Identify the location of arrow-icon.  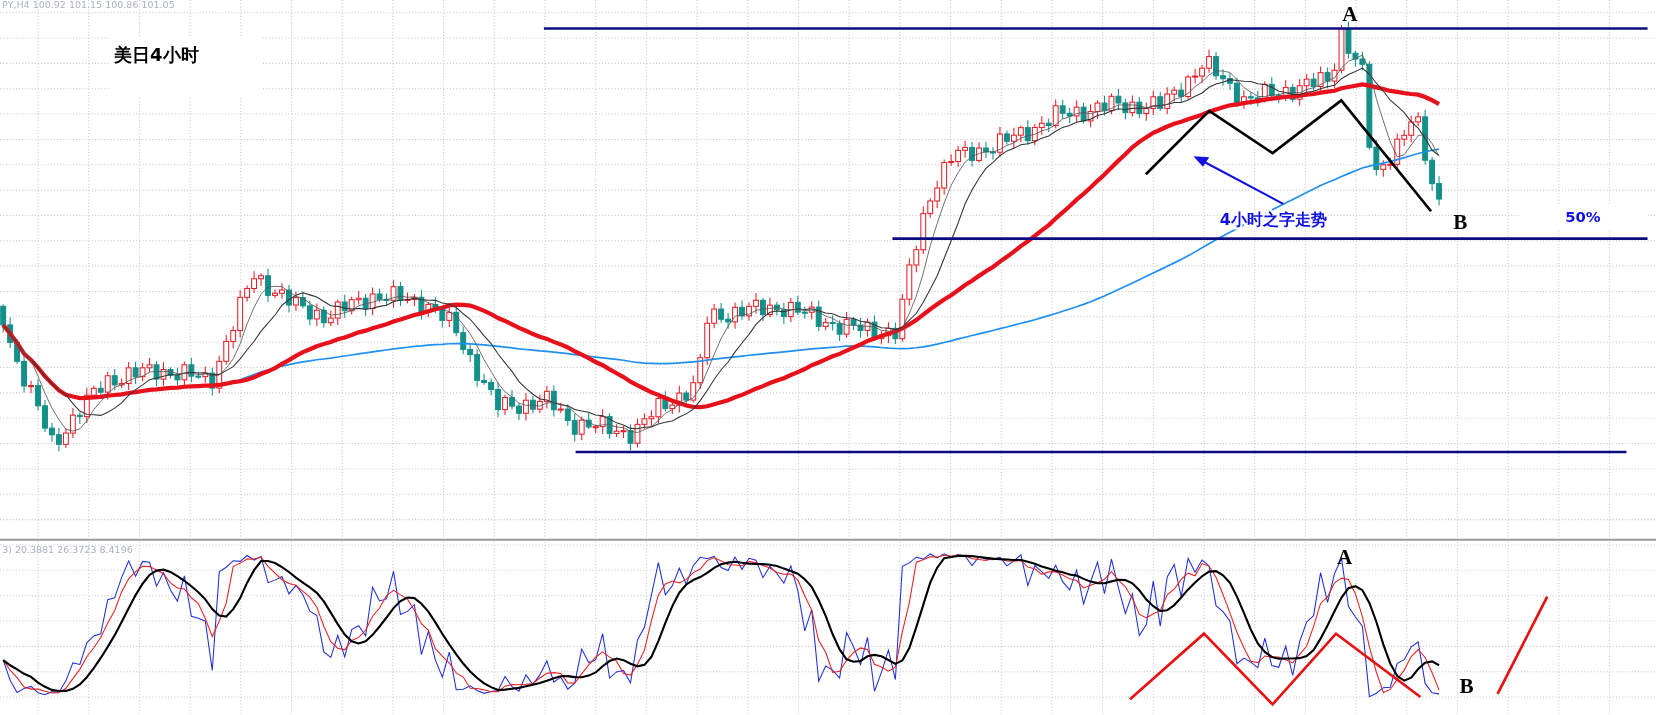
(1238, 180).